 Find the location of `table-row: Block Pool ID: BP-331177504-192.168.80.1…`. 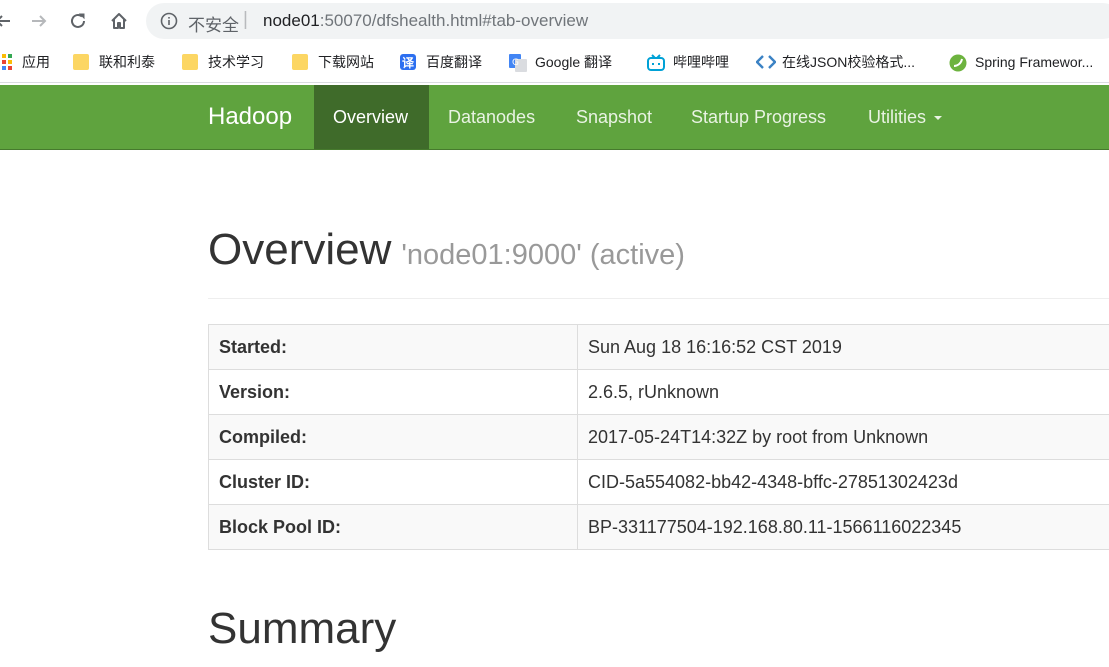

table-row: Block Pool ID: BP-331177504-192.168.80.1… is located at coordinates (658, 527).